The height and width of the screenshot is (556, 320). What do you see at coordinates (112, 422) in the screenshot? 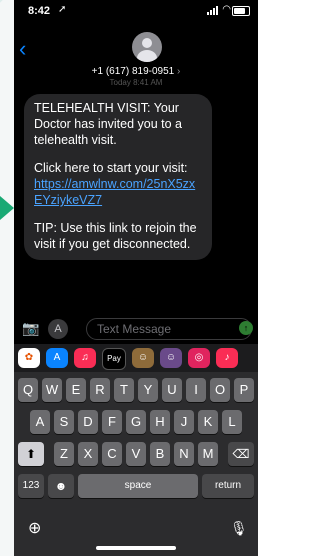
I see `key-f: F` at bounding box center [112, 422].